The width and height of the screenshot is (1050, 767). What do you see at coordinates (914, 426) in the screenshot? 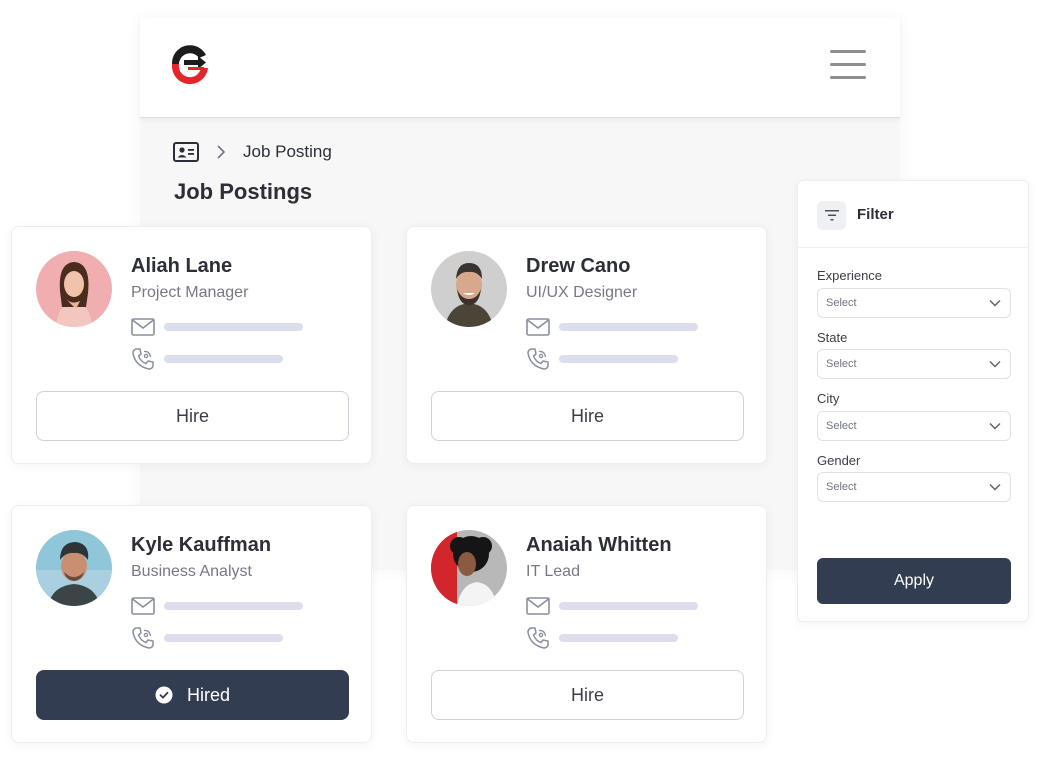
I see `city-select: Select` at bounding box center [914, 426].